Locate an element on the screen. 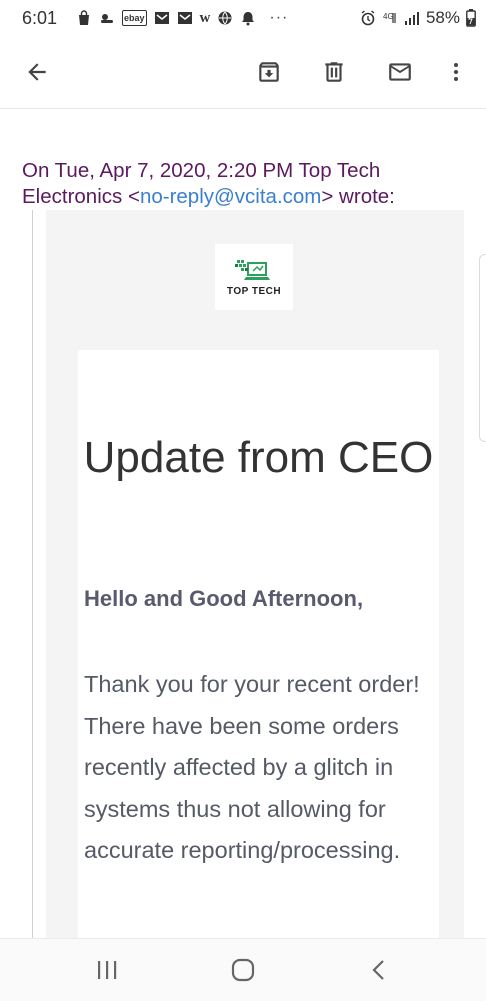  logo-text: TOP TECH is located at coordinates (254, 291).